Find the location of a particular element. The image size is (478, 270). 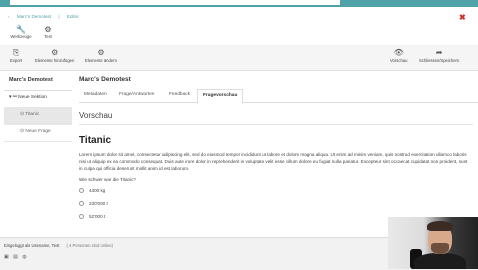

export-button: ⎘ Export is located at coordinates (16, 55).